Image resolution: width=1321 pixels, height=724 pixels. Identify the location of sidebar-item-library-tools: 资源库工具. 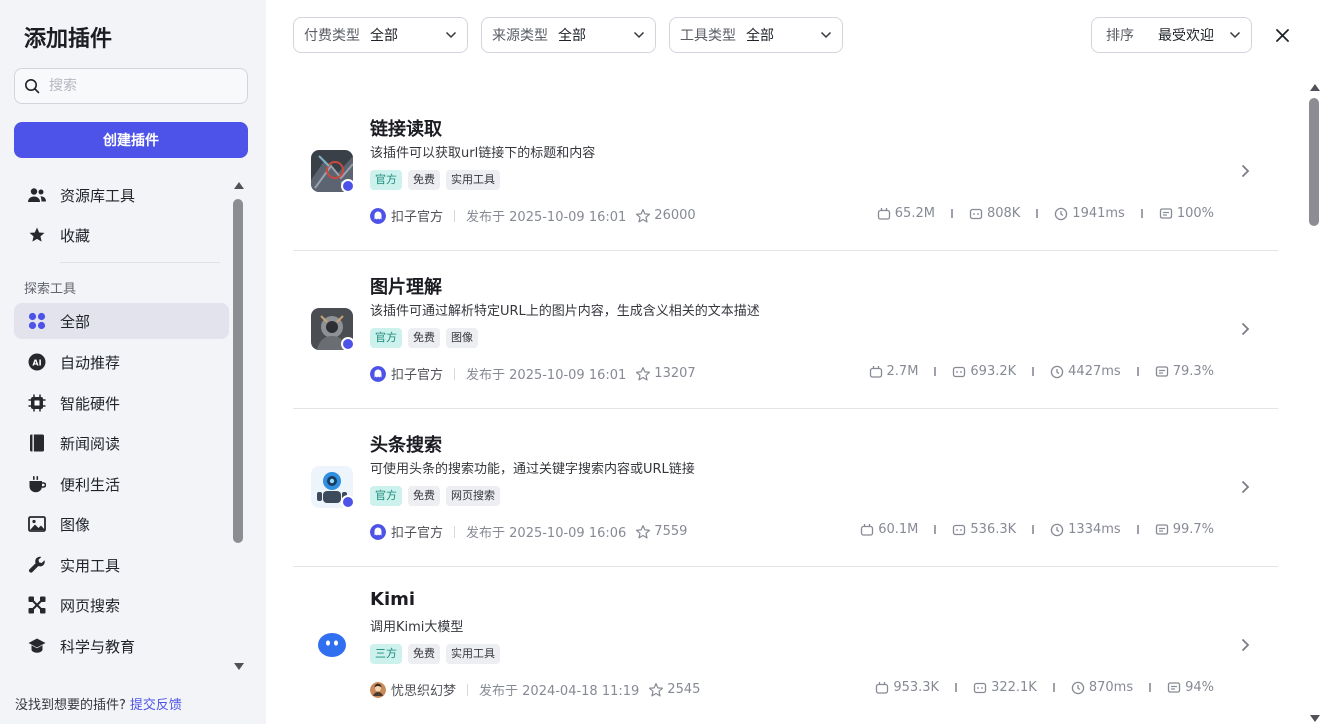
(121, 195).